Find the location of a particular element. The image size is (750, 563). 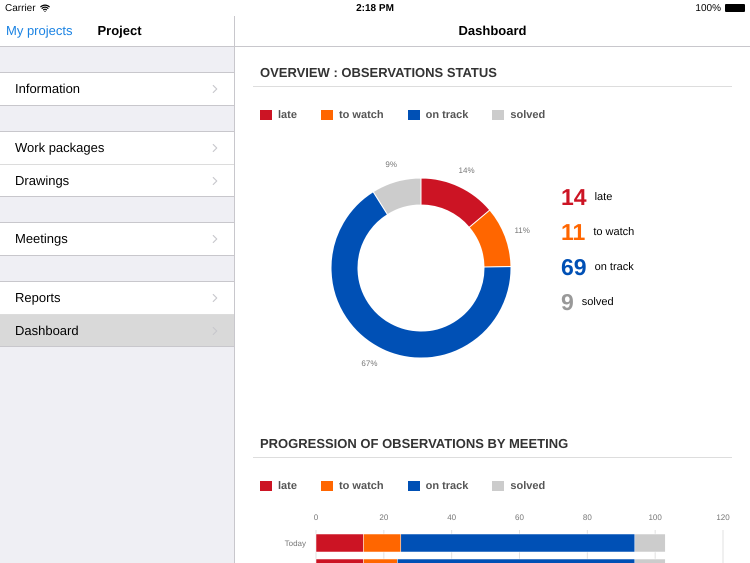

total-count: 11 is located at coordinates (573, 232).